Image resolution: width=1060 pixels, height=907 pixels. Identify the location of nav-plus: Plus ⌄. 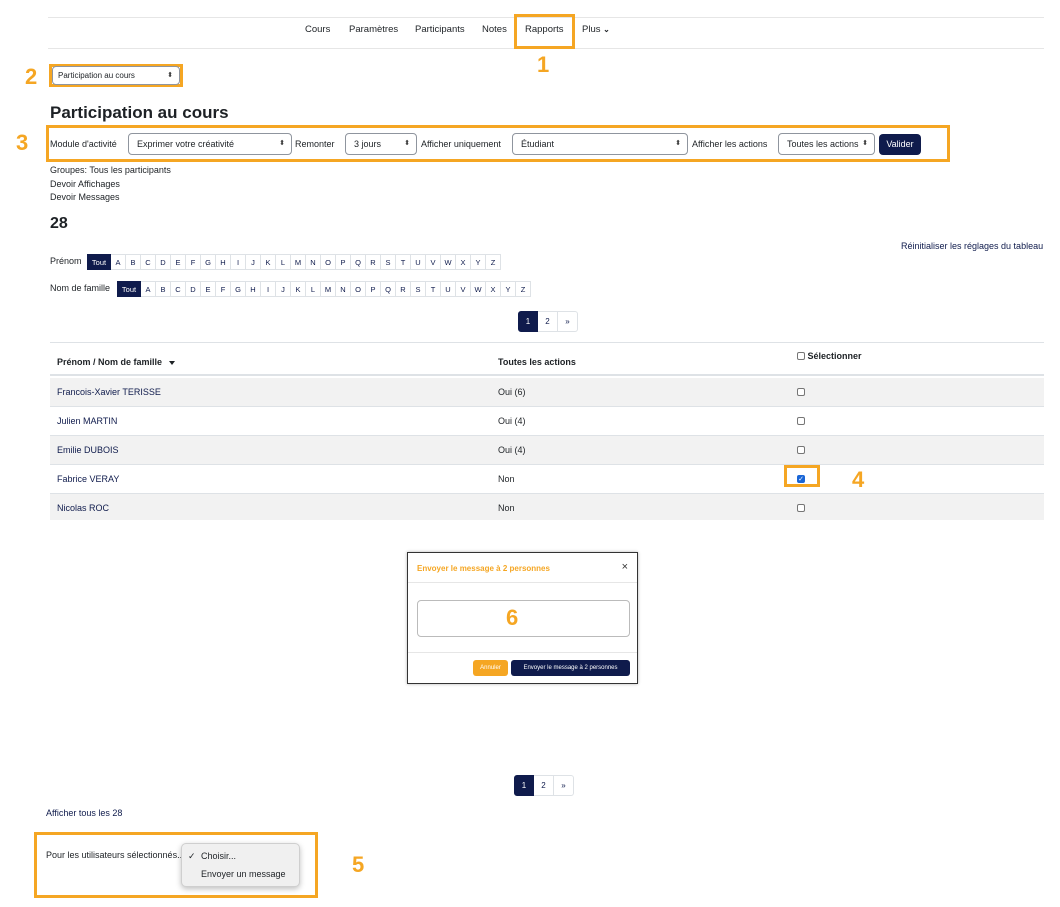
(596, 29).